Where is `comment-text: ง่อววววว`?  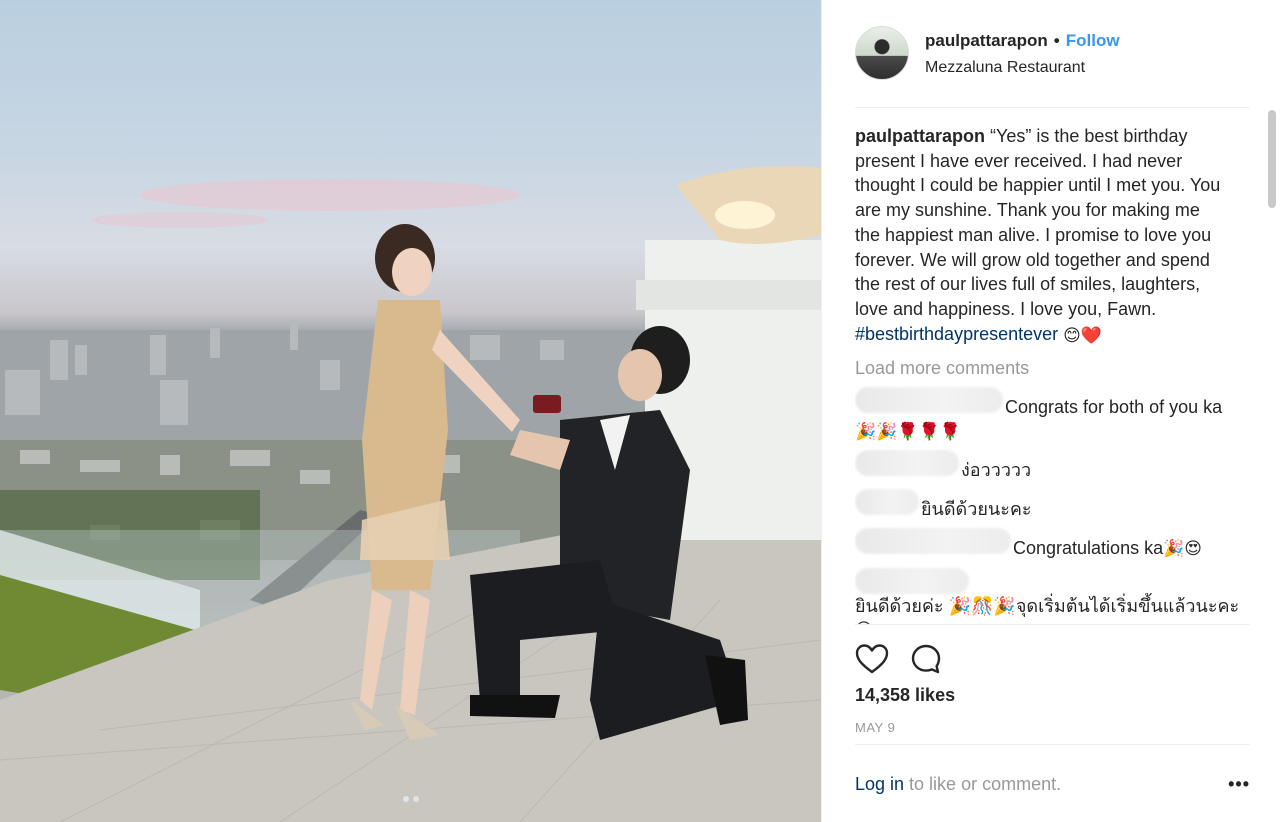 comment-text: ง่อววววว is located at coordinates (996, 470).